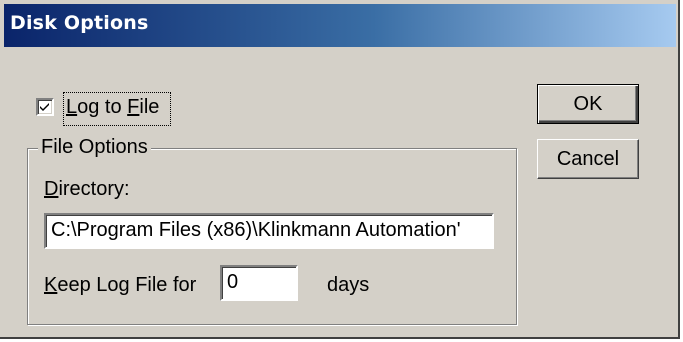 The width and height of the screenshot is (683, 342). What do you see at coordinates (348, 285) in the screenshot?
I see `days-label: days` at bounding box center [348, 285].